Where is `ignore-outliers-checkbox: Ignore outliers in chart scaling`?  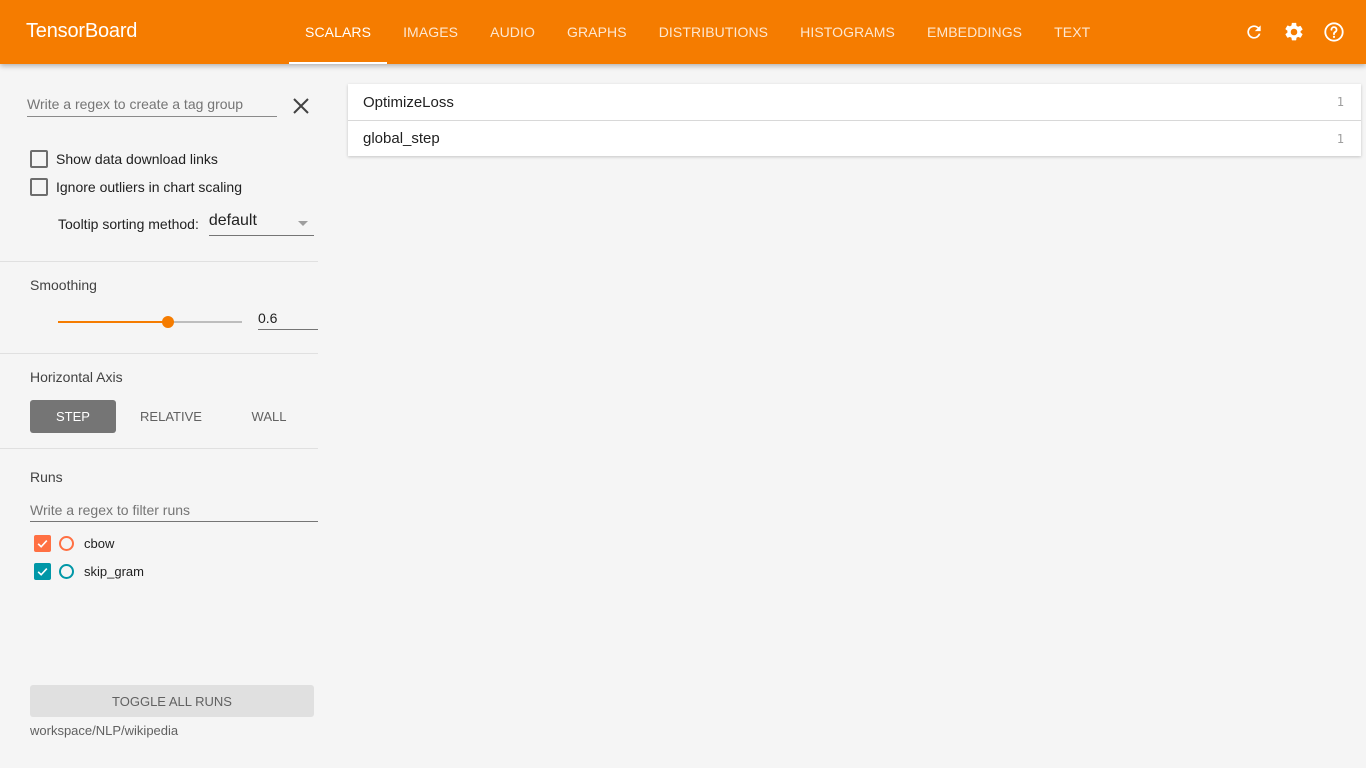
ignore-outliers-checkbox: Ignore outliers in chart scaling is located at coordinates (136, 187).